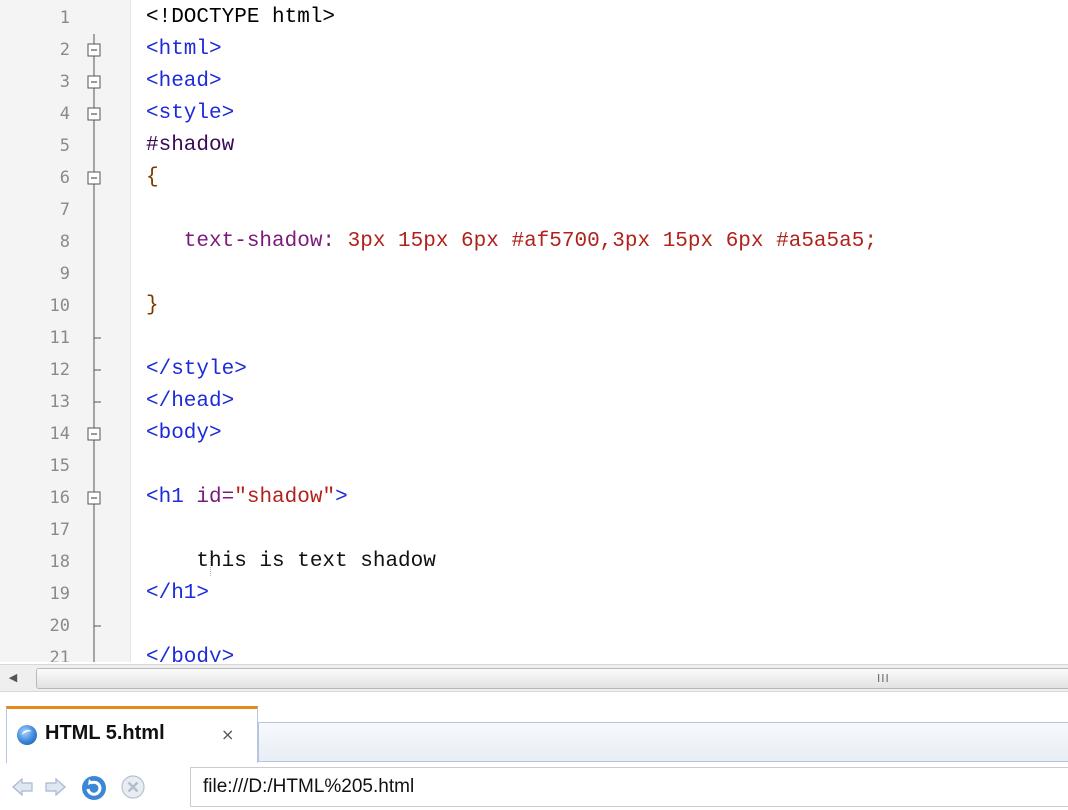 This screenshot has width=1068, height=810. I want to click on code-line: 11, so click(534, 338).